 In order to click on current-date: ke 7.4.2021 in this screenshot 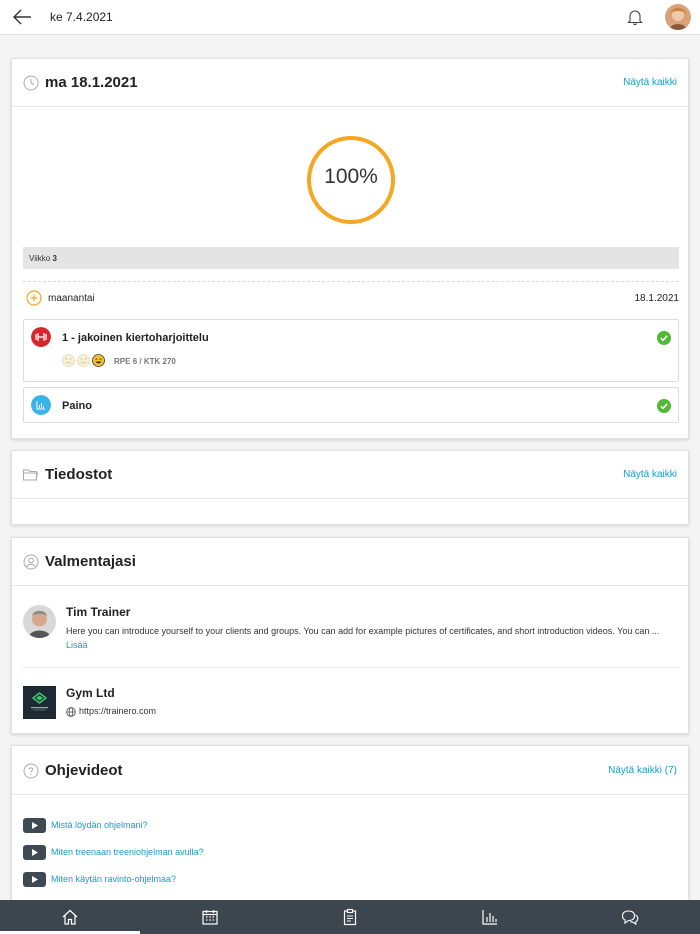, I will do `click(81, 17)`.